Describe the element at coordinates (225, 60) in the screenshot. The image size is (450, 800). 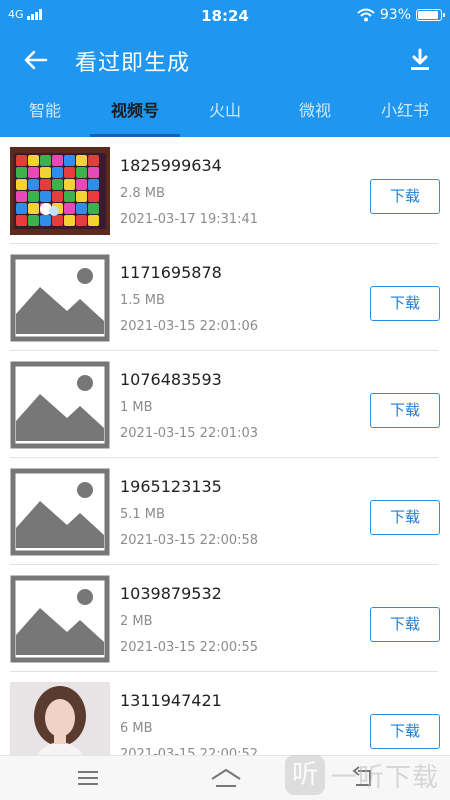
I see `toolbar: 看过即生成` at that location.